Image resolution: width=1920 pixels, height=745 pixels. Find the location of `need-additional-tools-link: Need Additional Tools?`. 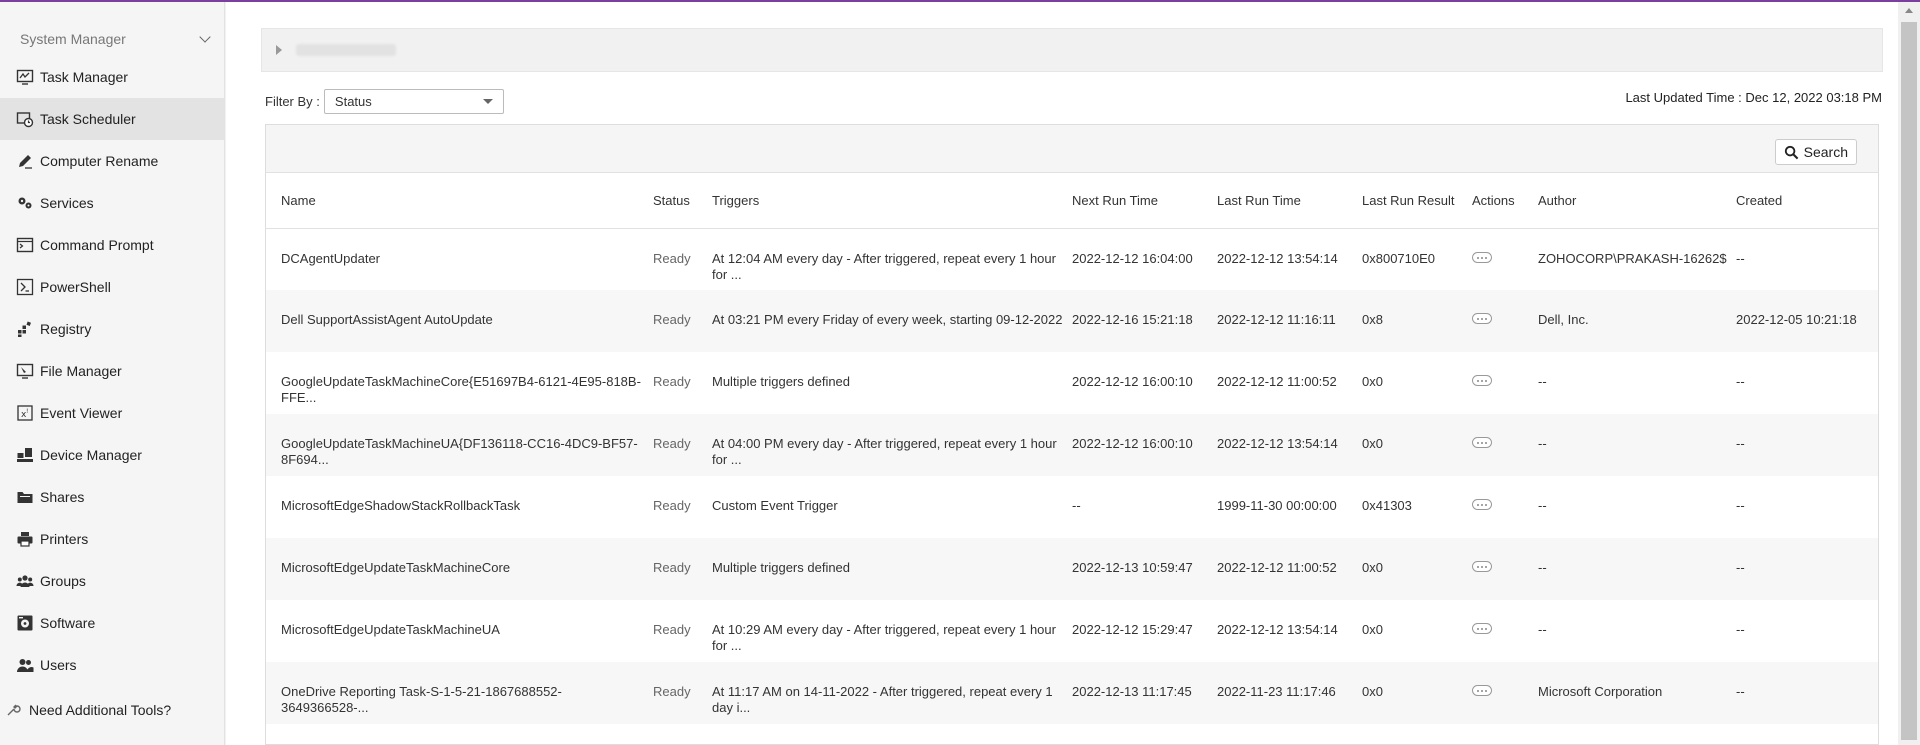

need-additional-tools-link: Need Additional Tools? is located at coordinates (85, 710).